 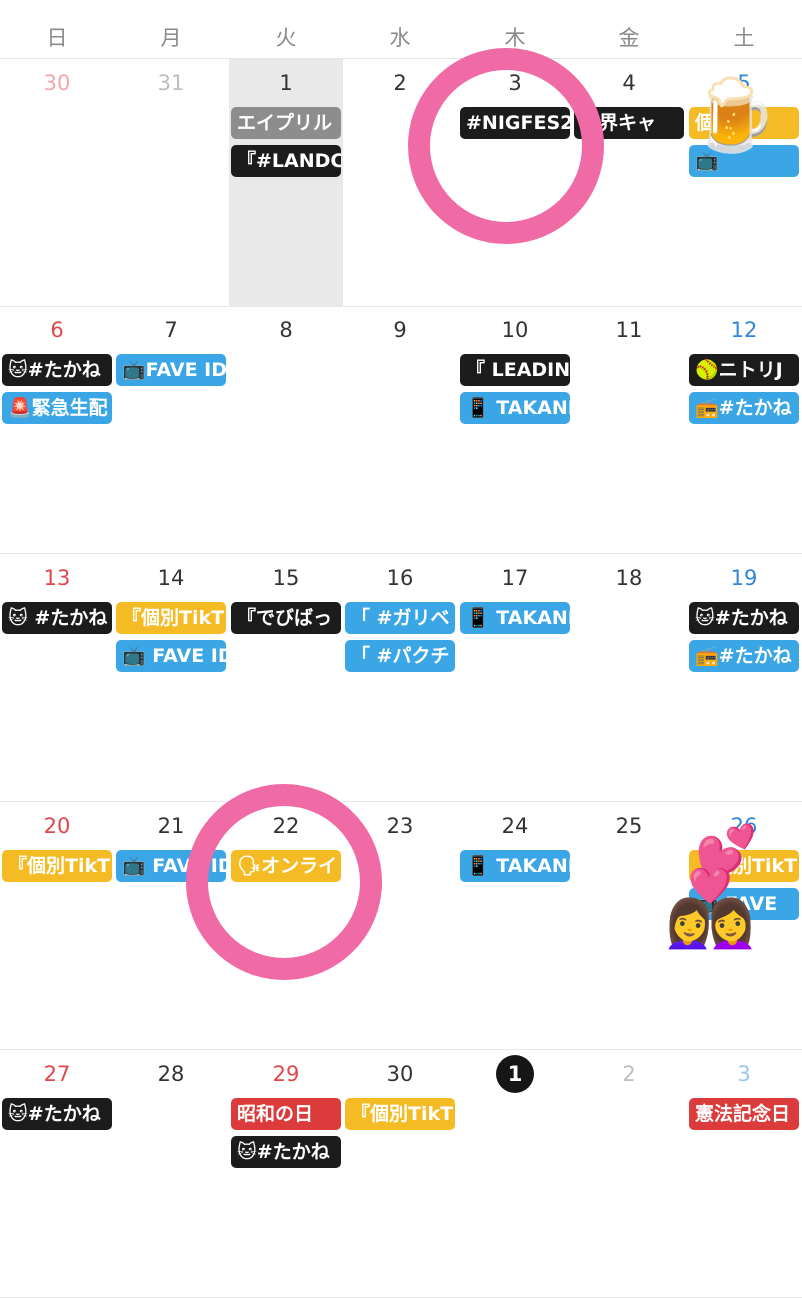 I want to click on weekday-wed: 水, so click(x=400, y=38).